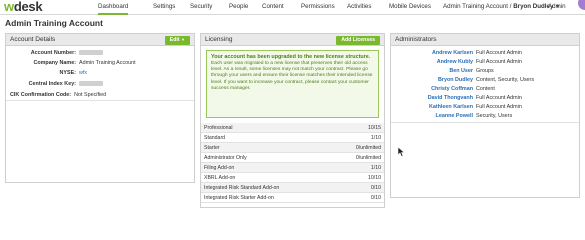  What do you see at coordinates (183, 39) in the screenshot?
I see `chevron-down-icon: ▼` at bounding box center [183, 39].